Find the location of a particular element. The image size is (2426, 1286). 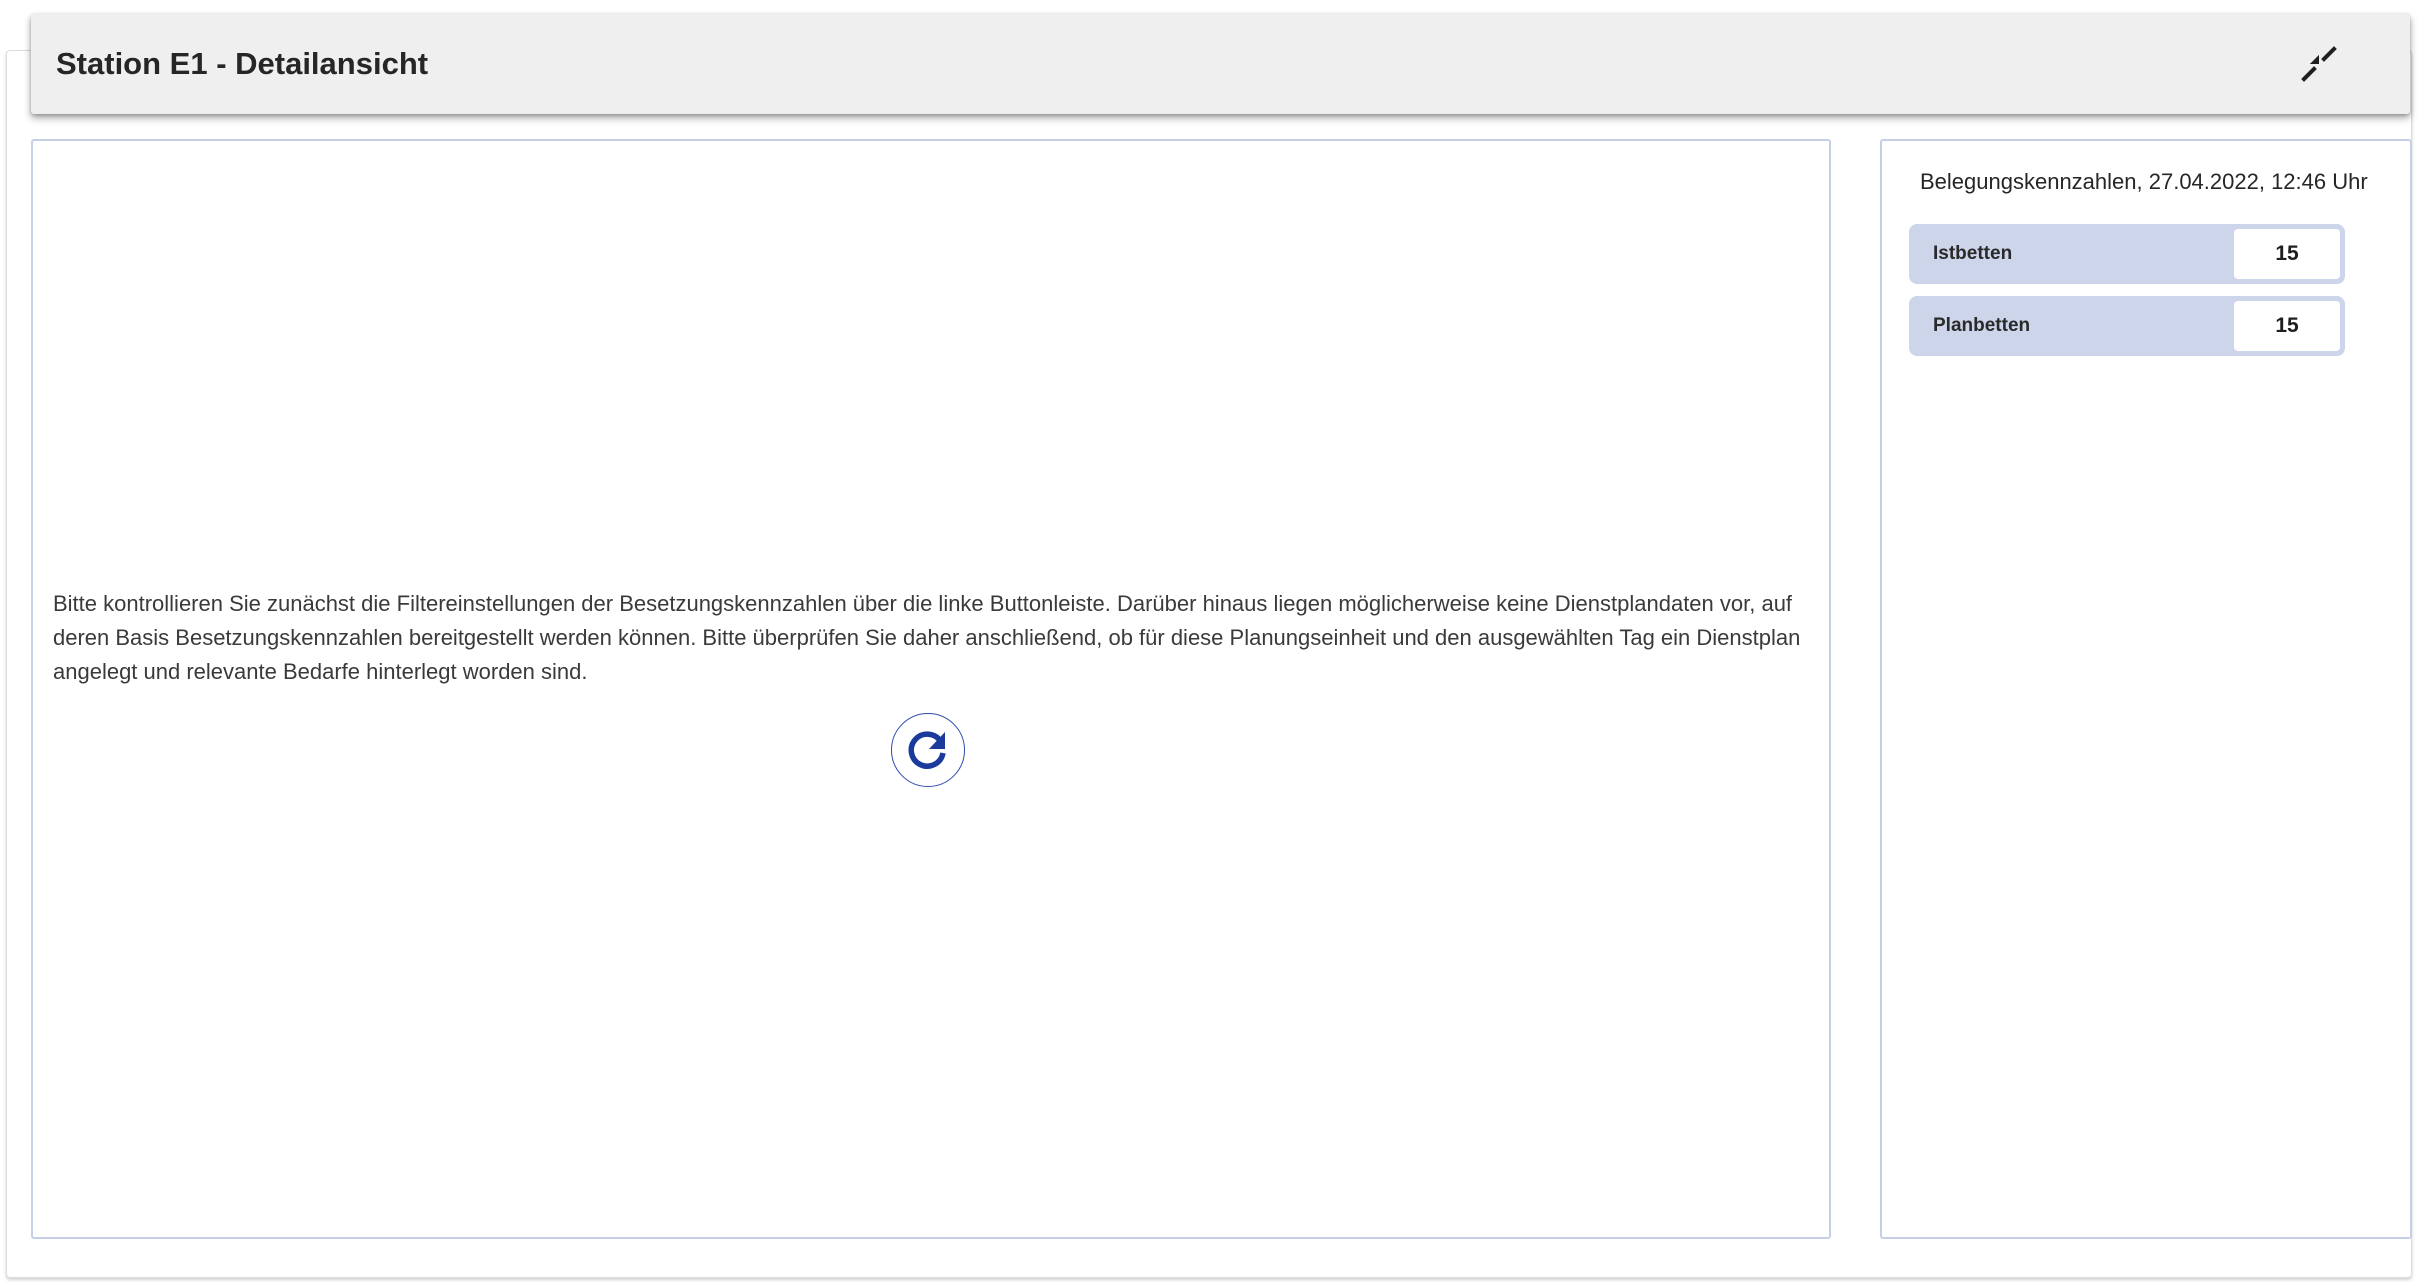

collapse-arrows-icon is located at coordinates (2319, 64).